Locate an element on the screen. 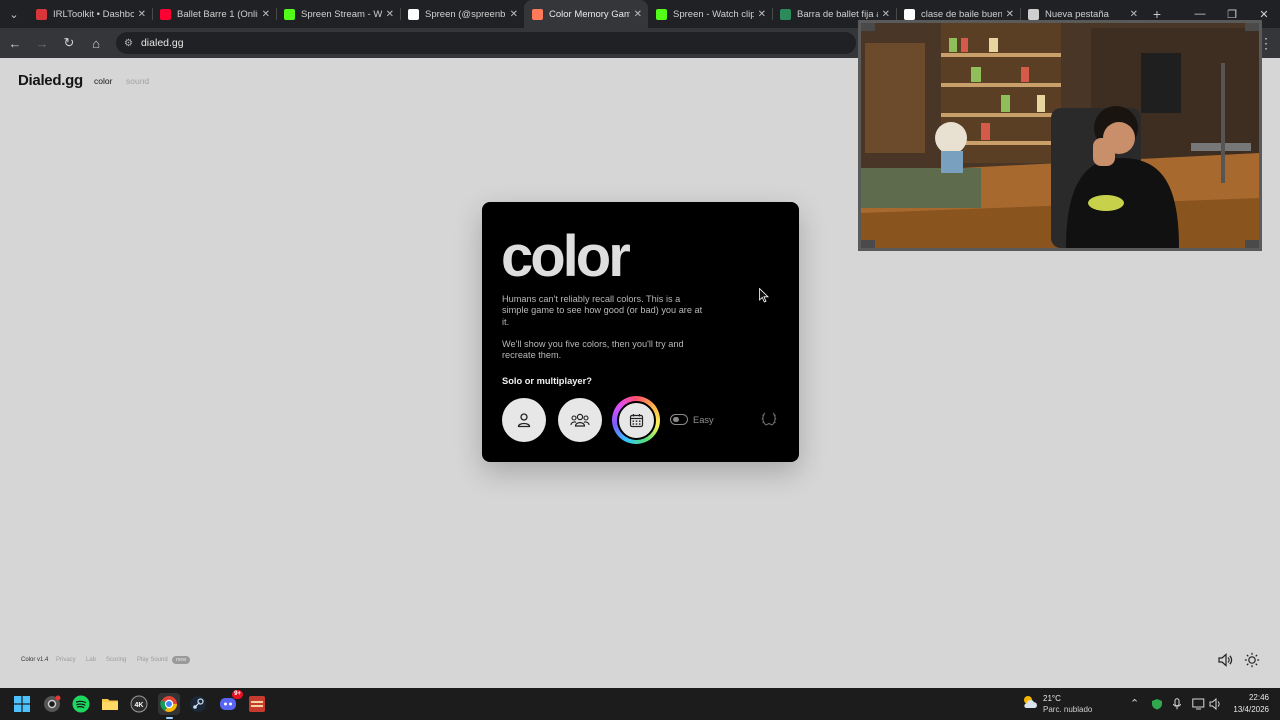 The width and height of the screenshot is (1280, 720). svg-text: 4K is located at coordinates (139, 705).